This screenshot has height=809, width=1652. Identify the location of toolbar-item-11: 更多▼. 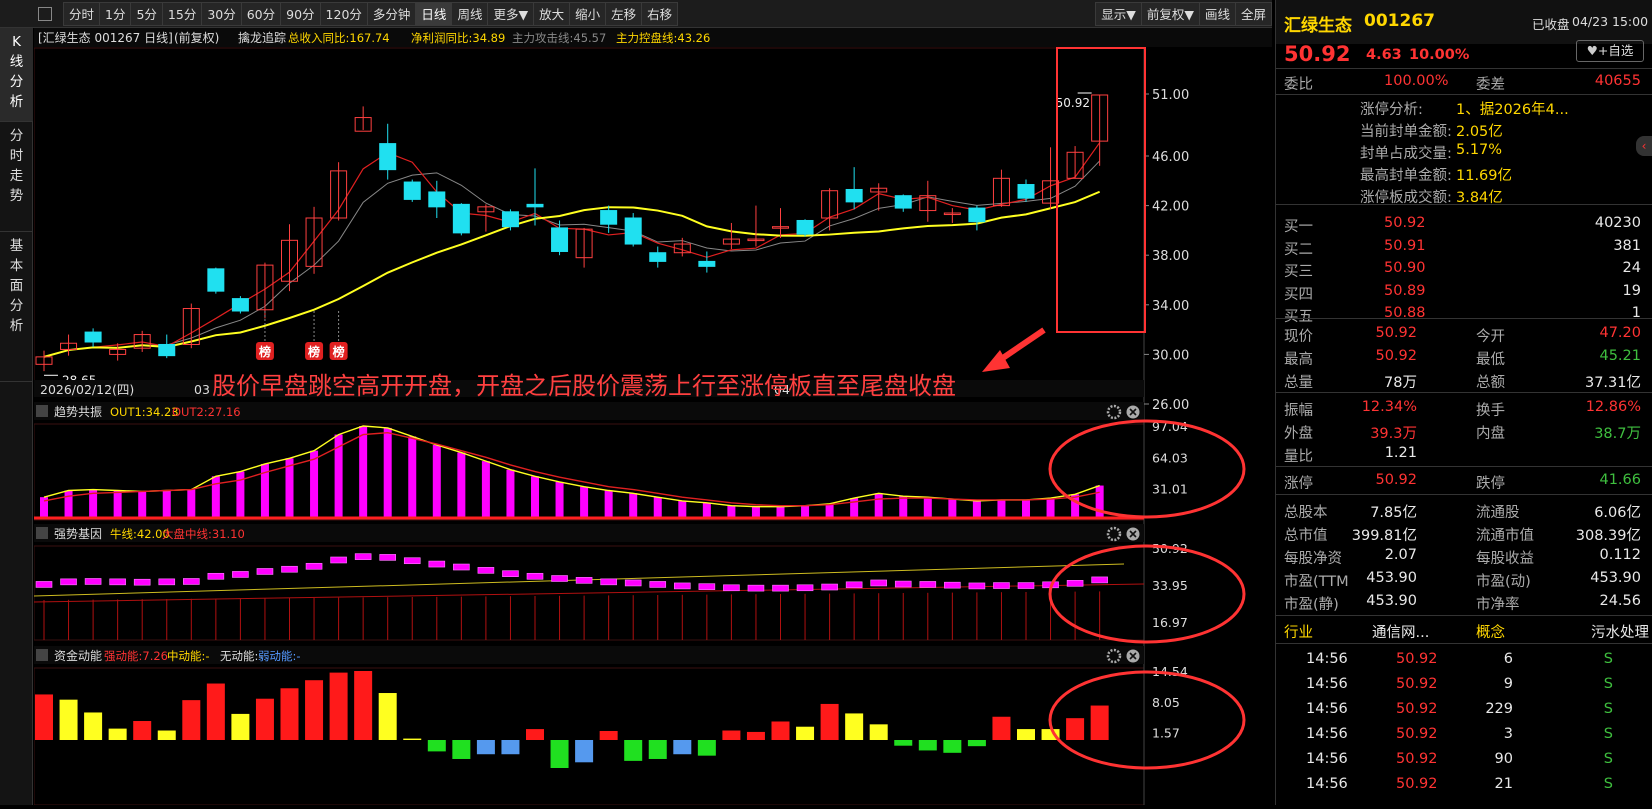
(511, 13).